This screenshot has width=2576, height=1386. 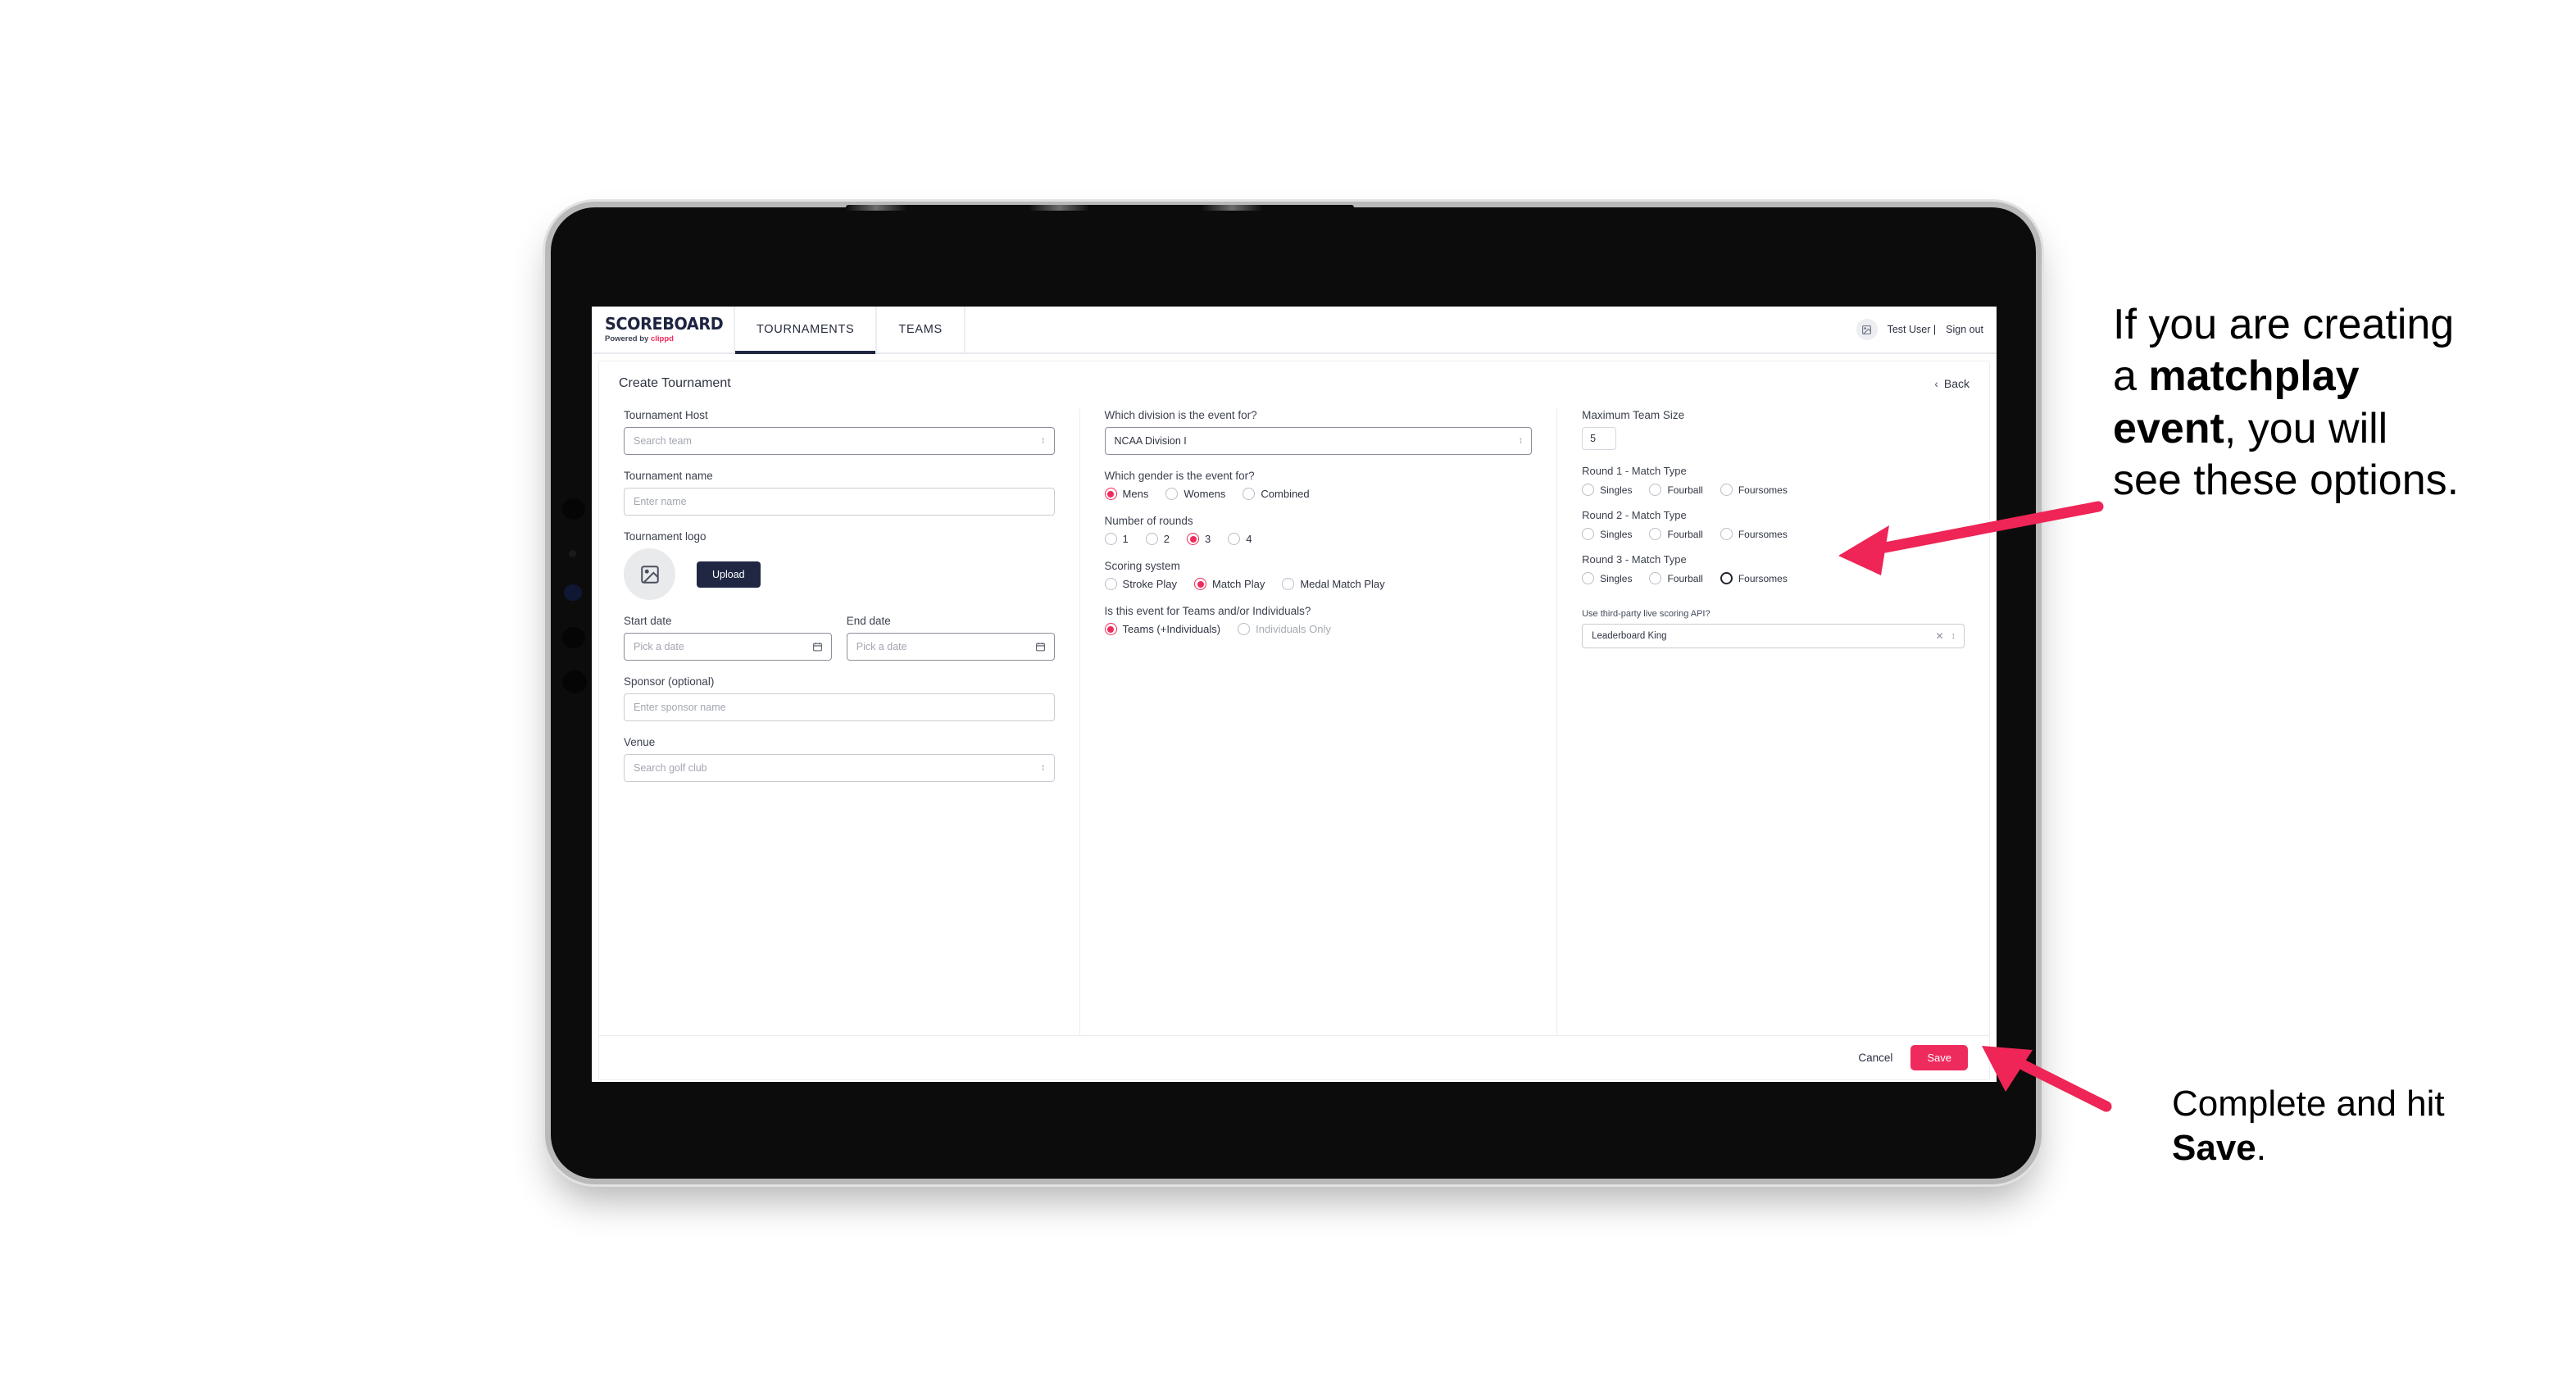 What do you see at coordinates (1634, 515) in the screenshot?
I see `round-2-label: Round 2 - Match Type` at bounding box center [1634, 515].